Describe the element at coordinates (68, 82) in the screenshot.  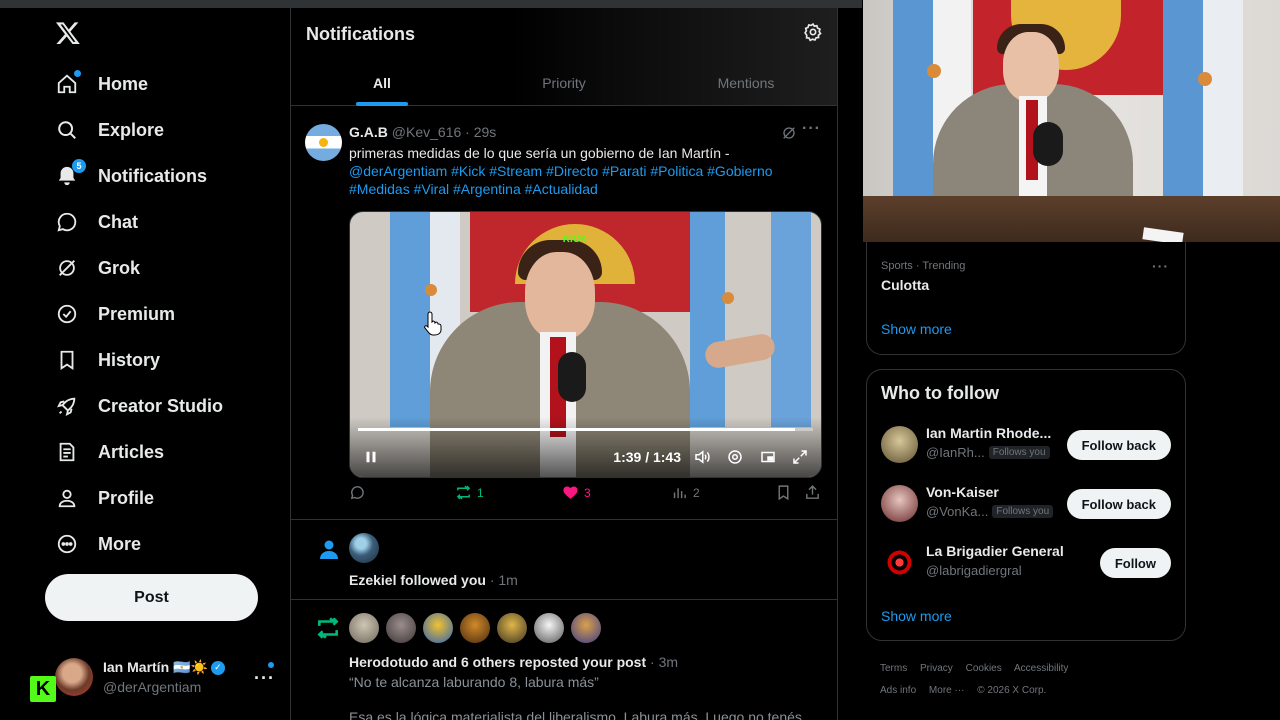
I see `home-icon` at that location.